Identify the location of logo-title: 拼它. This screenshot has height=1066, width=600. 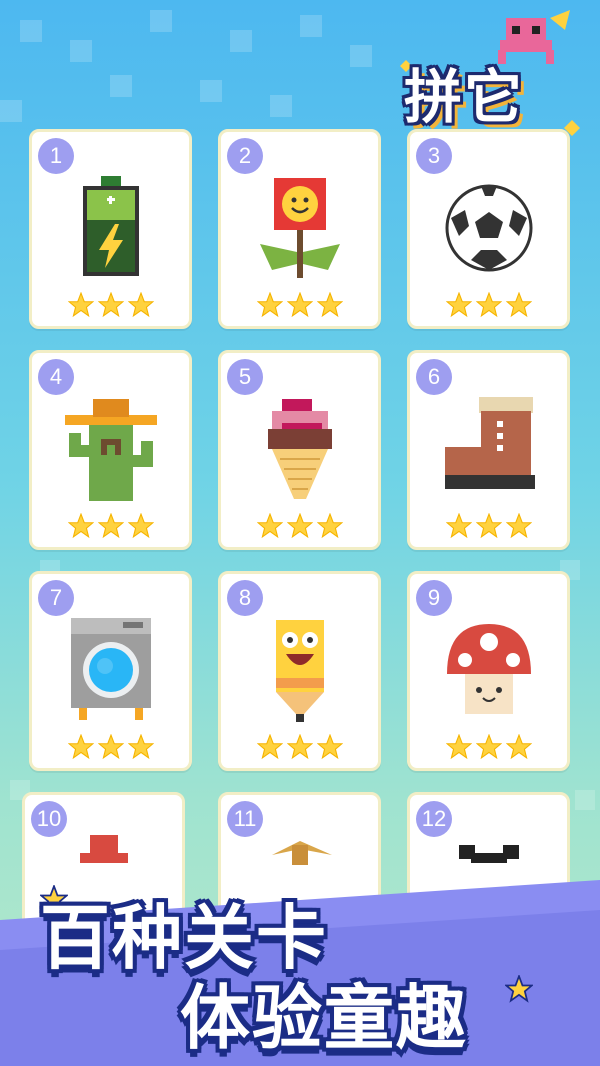
(464, 97).